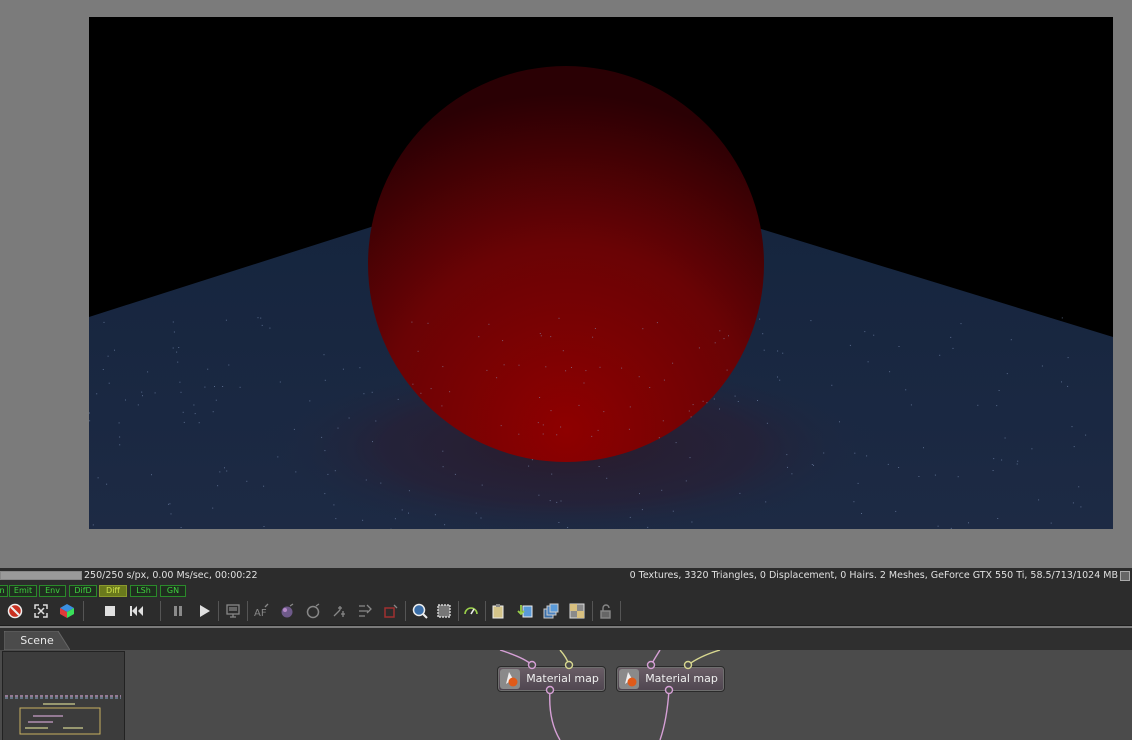  What do you see at coordinates (1125, 576) in the screenshot?
I see `status-toggle-box` at bounding box center [1125, 576].